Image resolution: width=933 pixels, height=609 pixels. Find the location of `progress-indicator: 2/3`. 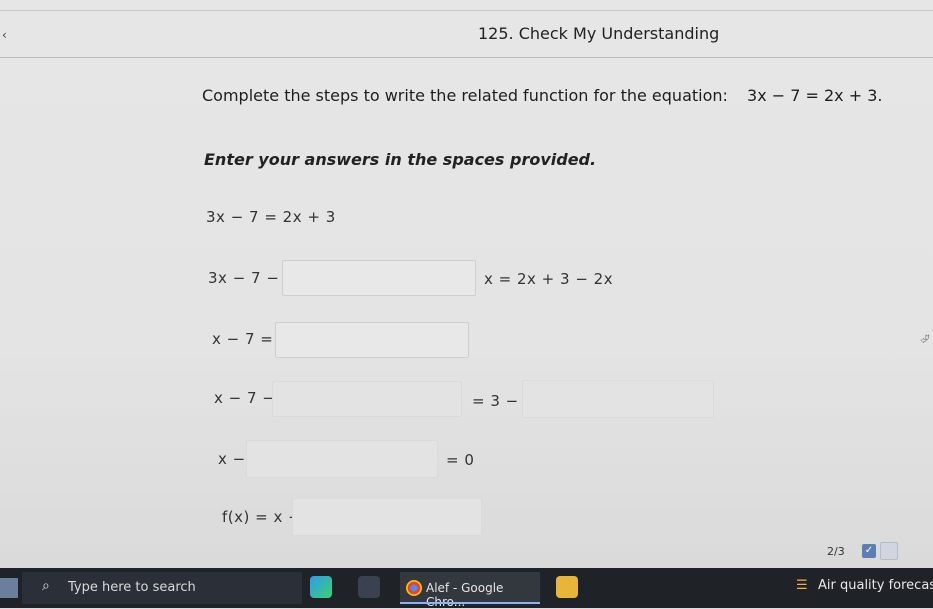

progress-indicator: 2/3 is located at coordinates (836, 551).